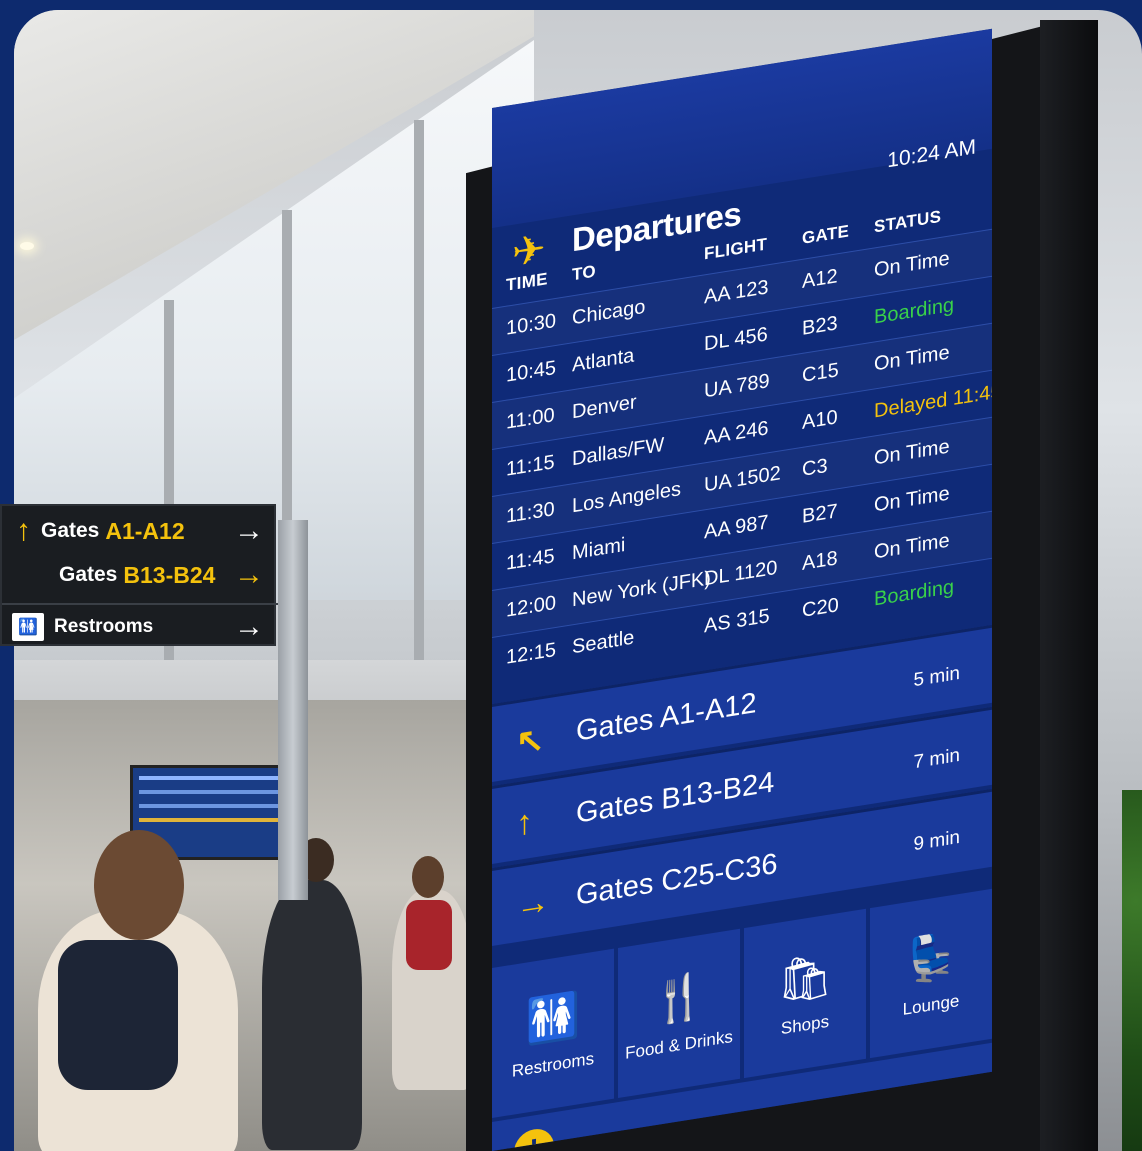 The height and width of the screenshot is (1151, 1142). What do you see at coordinates (169, 574) in the screenshot?
I see `sign-gate-code: B13-B24` at bounding box center [169, 574].